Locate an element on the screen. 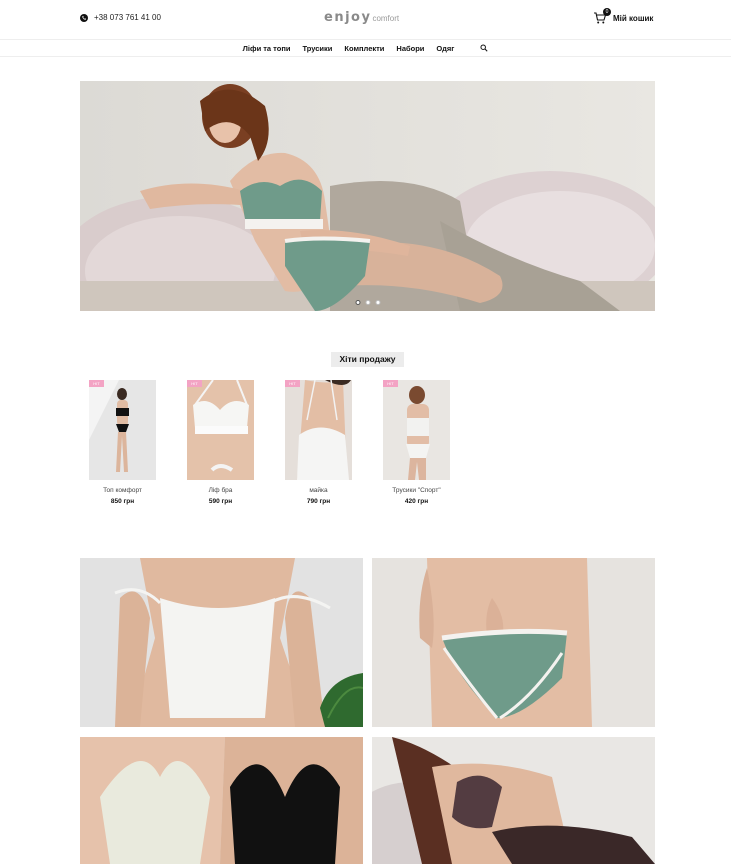 The image size is (731, 864). category-image-sets is located at coordinates (221, 800).